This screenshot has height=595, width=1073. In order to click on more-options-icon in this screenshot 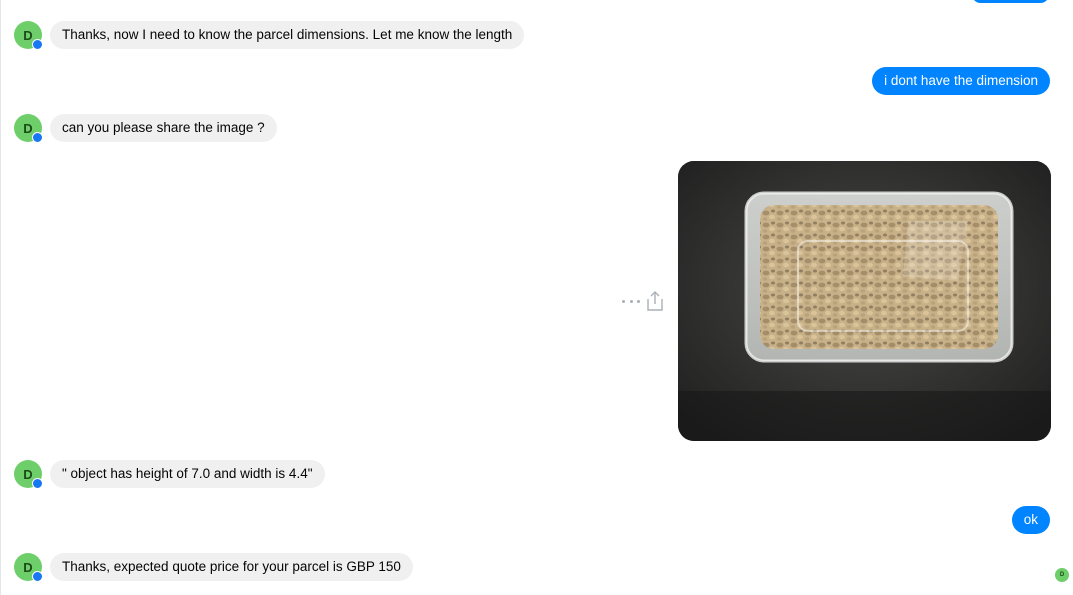, I will do `click(631, 301)`.